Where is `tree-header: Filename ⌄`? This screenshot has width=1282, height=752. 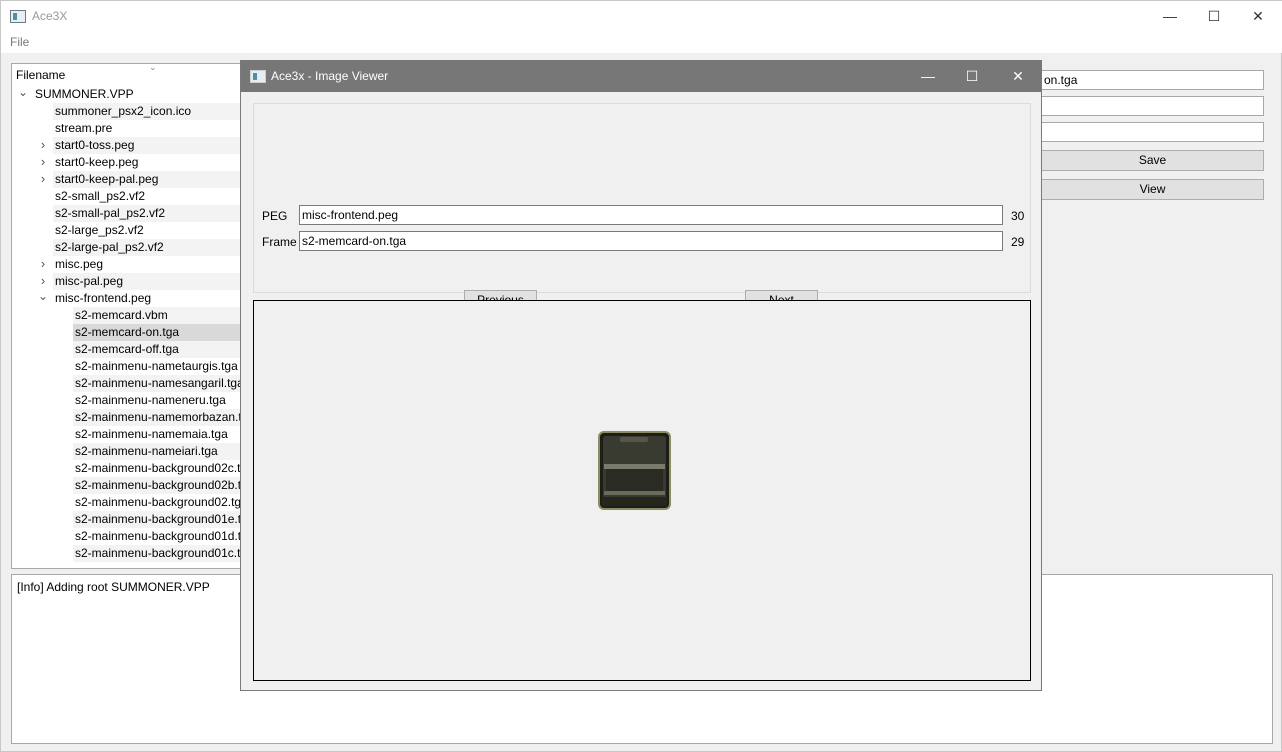 tree-header: Filename ⌄ is located at coordinates (127, 75).